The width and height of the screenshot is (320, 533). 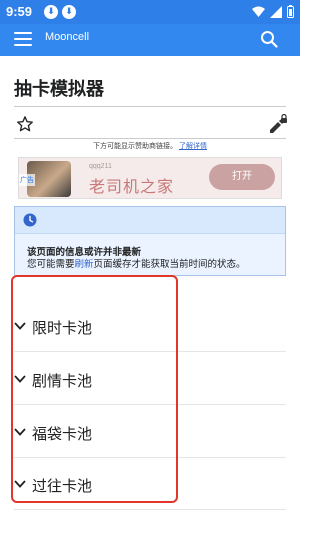 What do you see at coordinates (150, 432) in the screenshot?
I see `section-item: 福袋卡池` at bounding box center [150, 432].